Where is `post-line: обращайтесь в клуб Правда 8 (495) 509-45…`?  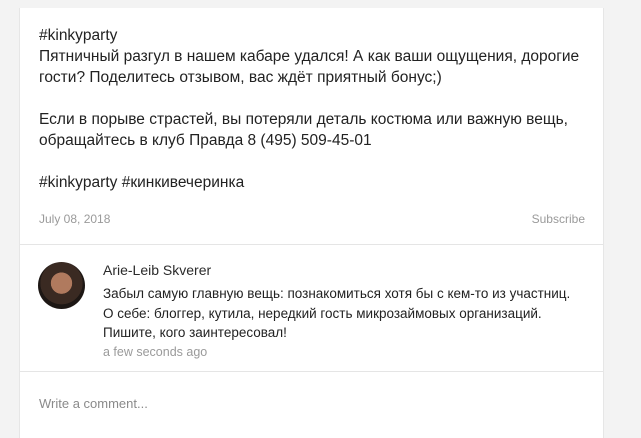
post-line: обращайтесь в клуб Правда 8 (495) 509-45… is located at coordinates (205, 140).